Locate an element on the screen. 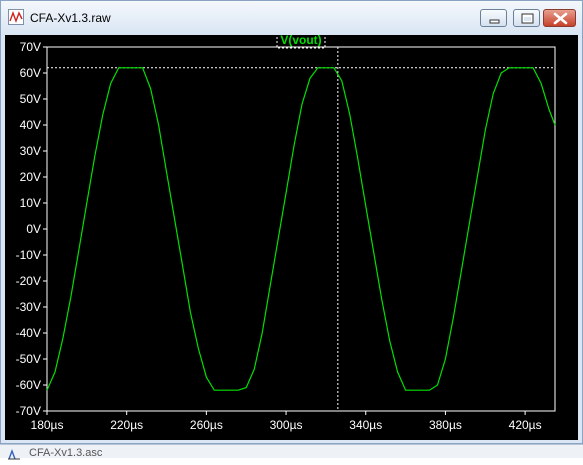 Image resolution: width=583 pixels, height=465 pixels. close-button is located at coordinates (559, 18).